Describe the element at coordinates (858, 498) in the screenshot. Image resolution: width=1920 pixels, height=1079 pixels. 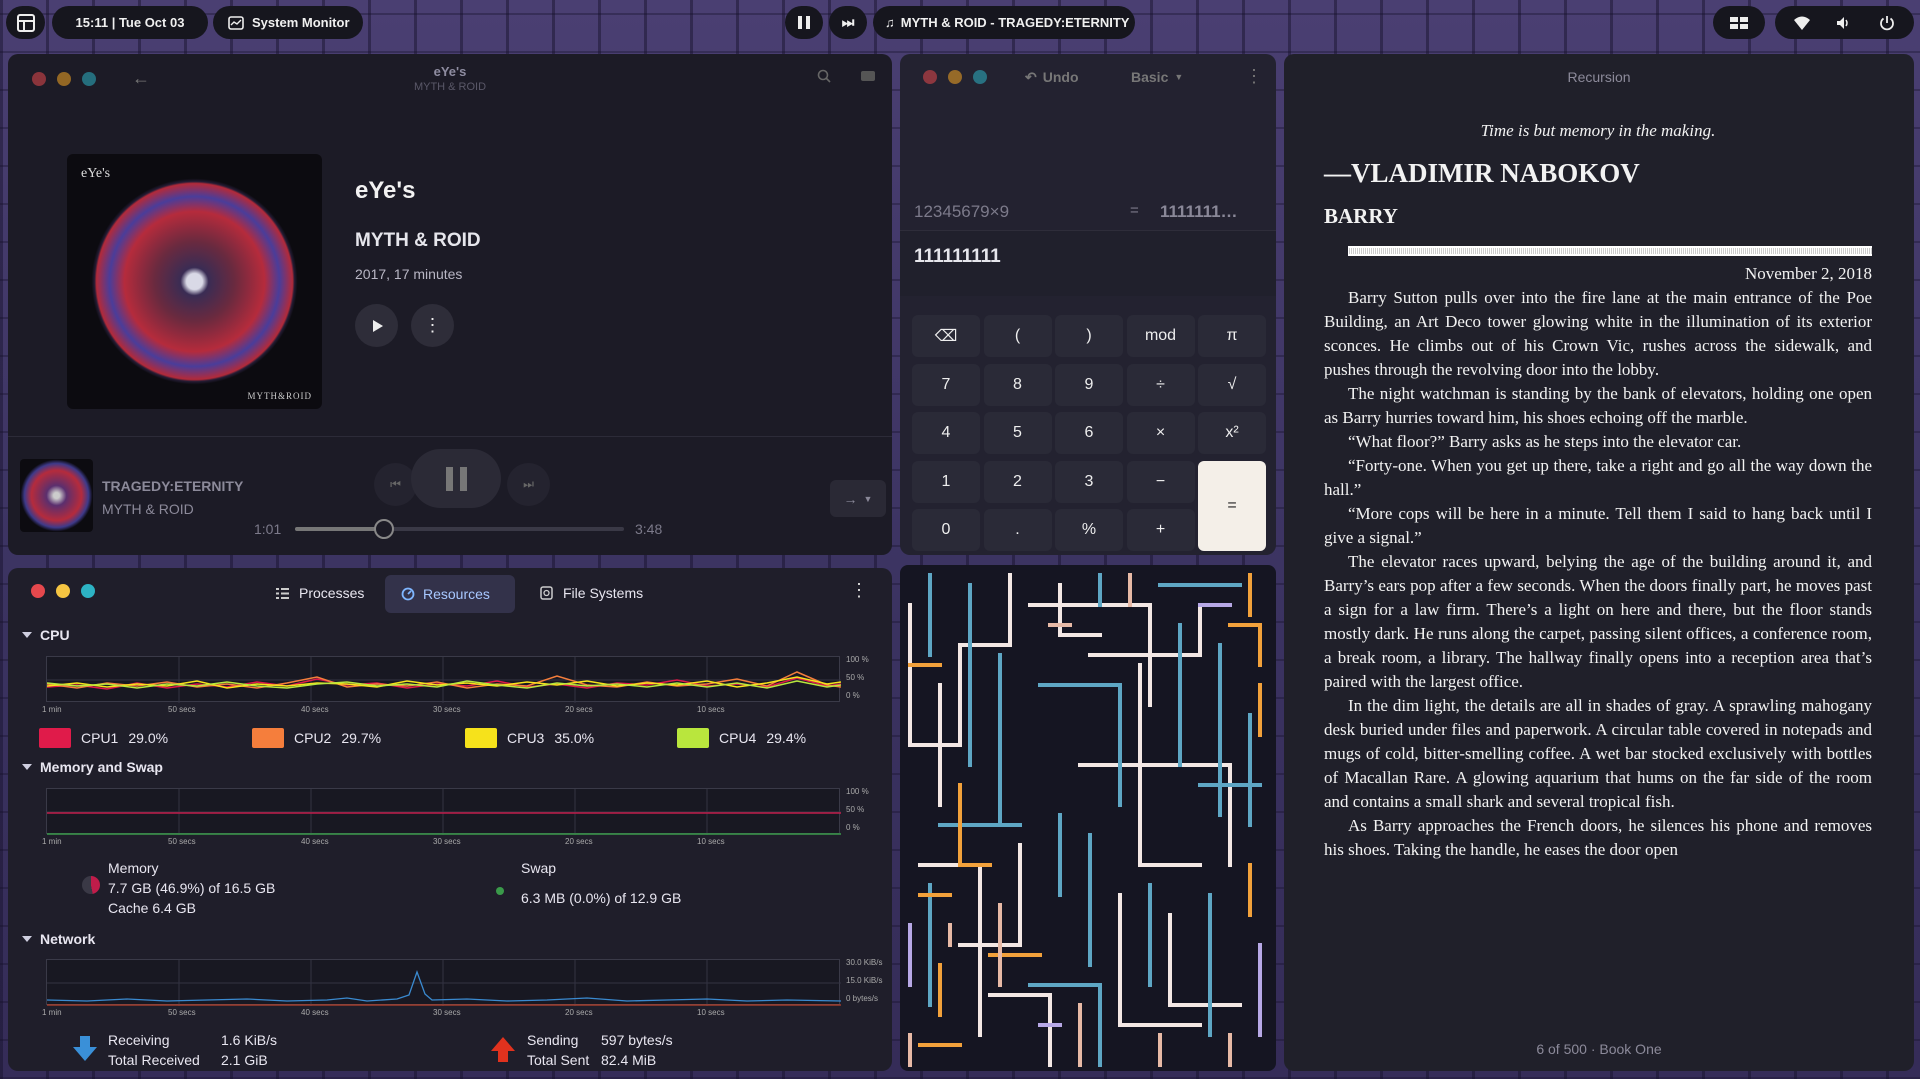
I see `repeat-mode-button: → ▼` at that location.